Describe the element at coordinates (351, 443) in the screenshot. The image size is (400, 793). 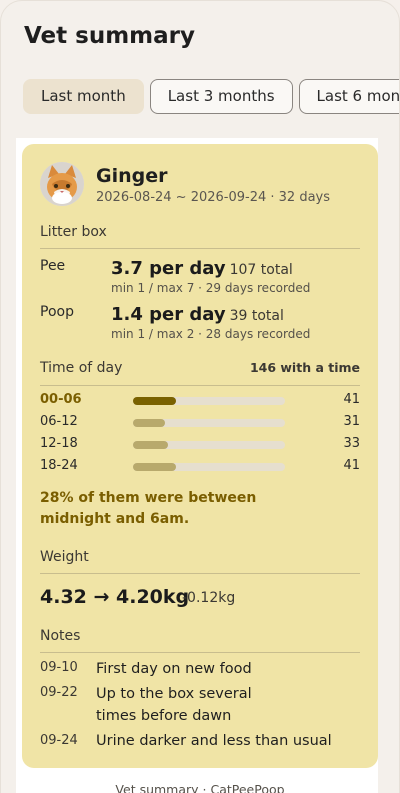
I see `time-row-value: 33` at that location.